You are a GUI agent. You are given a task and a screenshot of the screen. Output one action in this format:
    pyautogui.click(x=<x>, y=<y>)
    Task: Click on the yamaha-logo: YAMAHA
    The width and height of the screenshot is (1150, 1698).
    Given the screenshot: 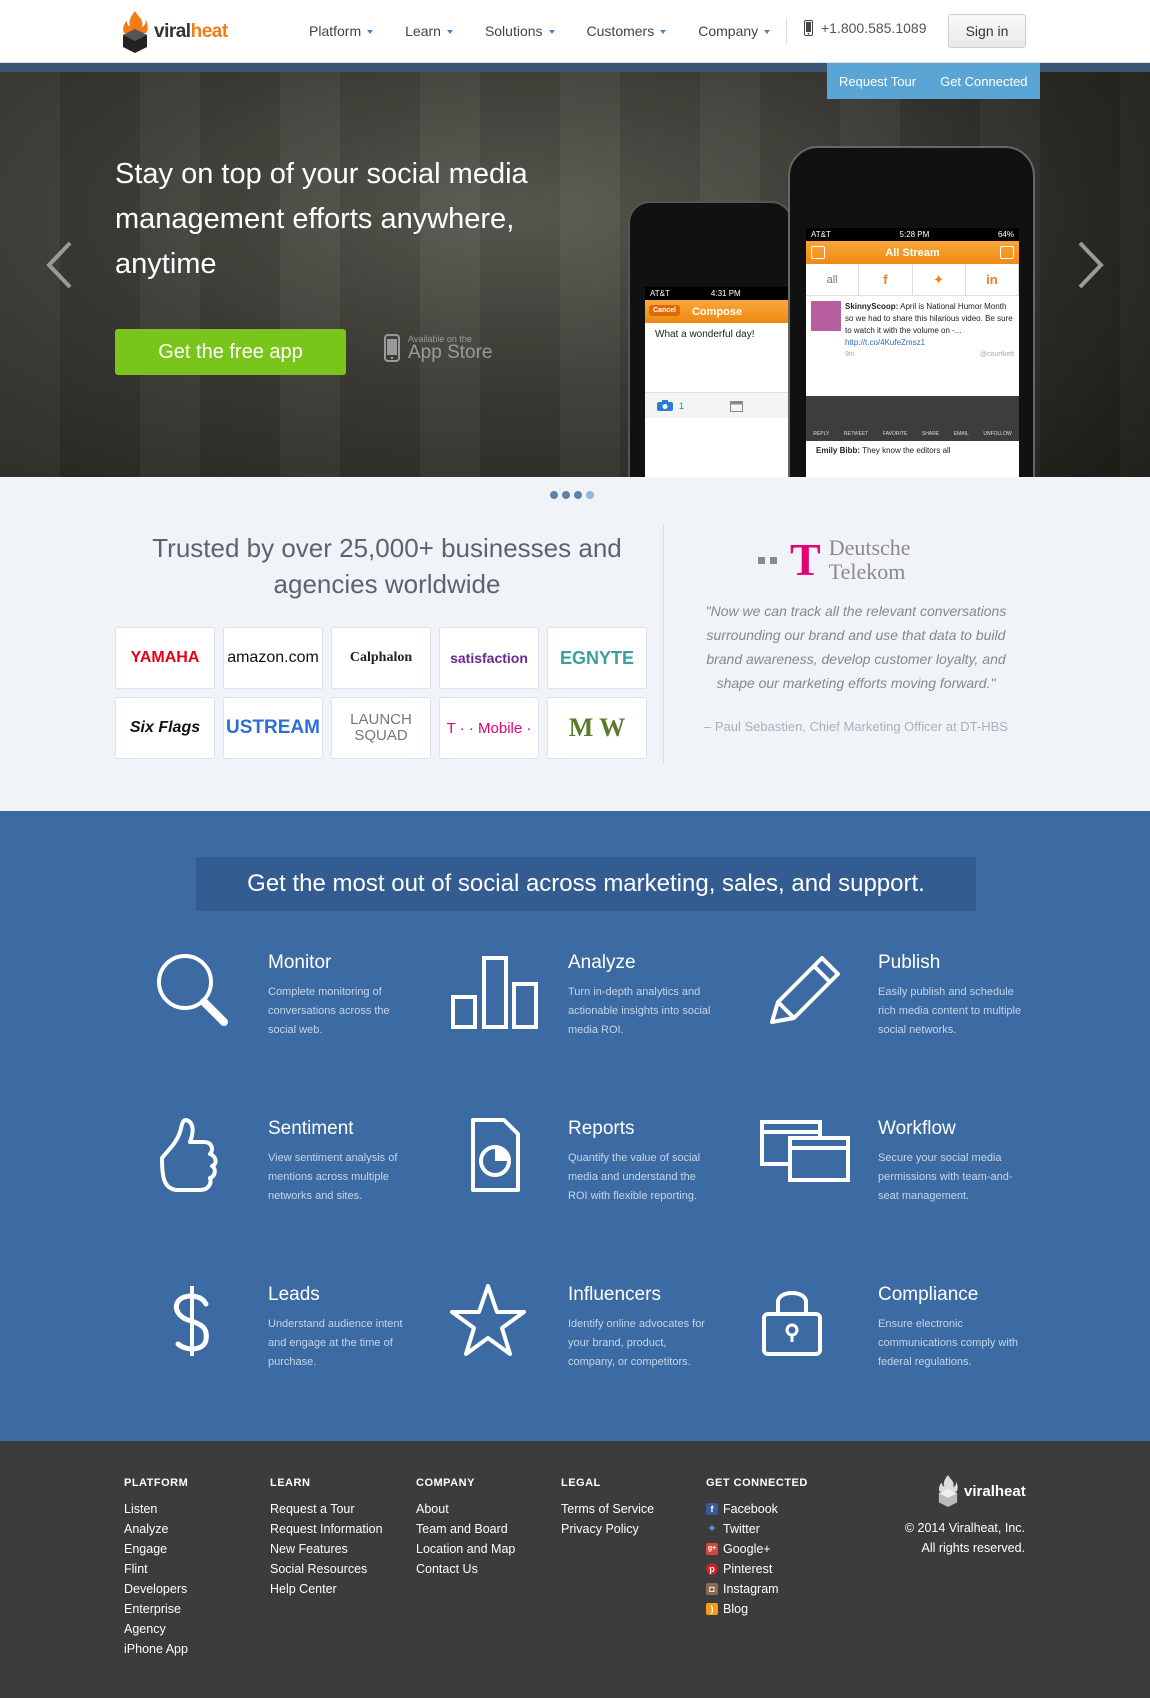 What is the action you would take?
    pyautogui.click(x=165, y=658)
    